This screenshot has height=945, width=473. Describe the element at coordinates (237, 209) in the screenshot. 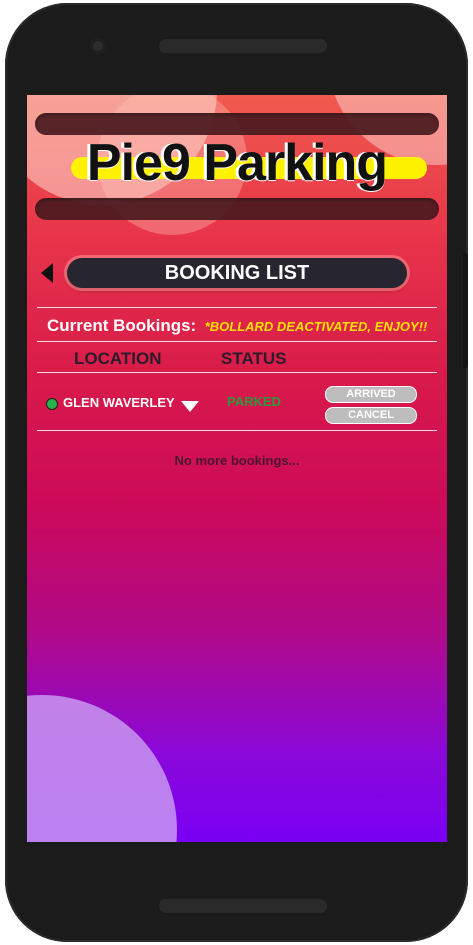

I see `decor-bar-bottom` at that location.